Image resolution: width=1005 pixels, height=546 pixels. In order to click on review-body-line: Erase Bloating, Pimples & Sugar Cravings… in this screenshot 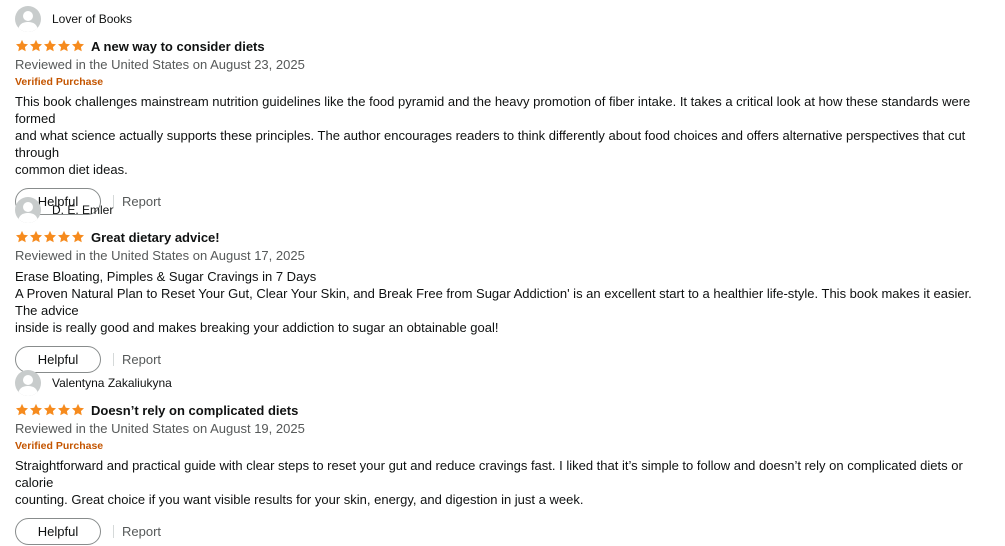, I will do `click(166, 276)`.